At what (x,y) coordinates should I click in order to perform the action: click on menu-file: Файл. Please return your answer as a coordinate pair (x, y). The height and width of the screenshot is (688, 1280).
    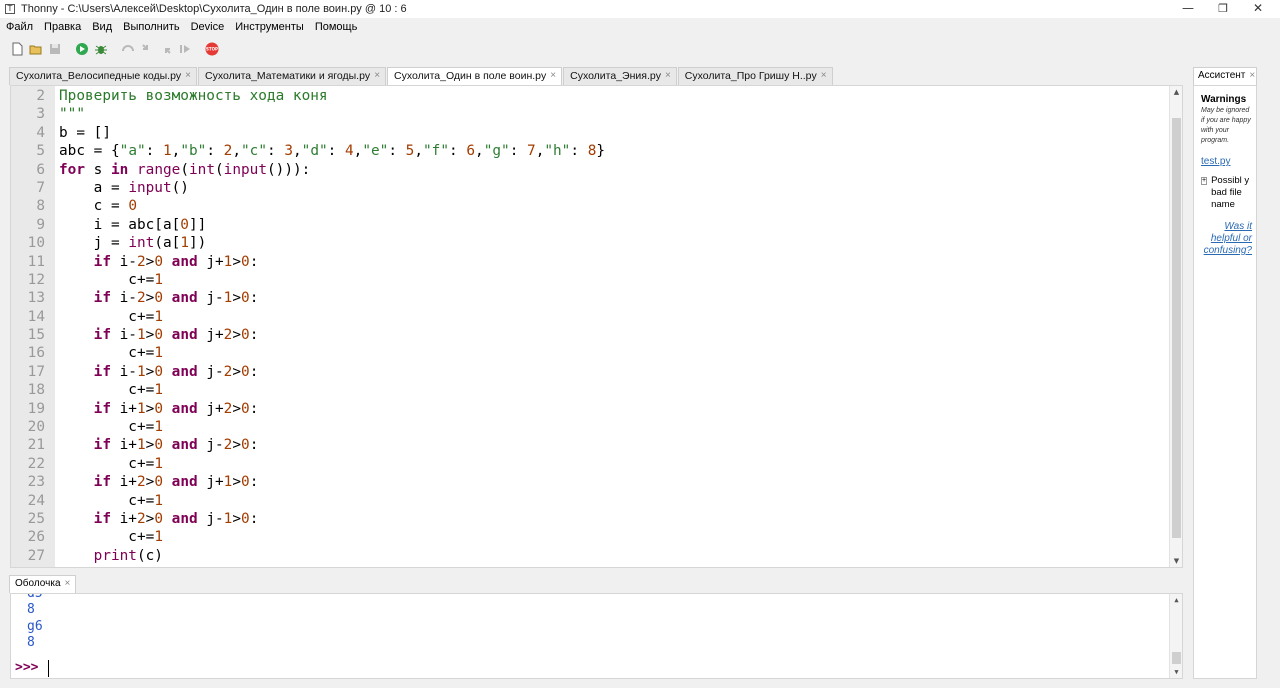
    Looking at the image, I should click on (19, 27).